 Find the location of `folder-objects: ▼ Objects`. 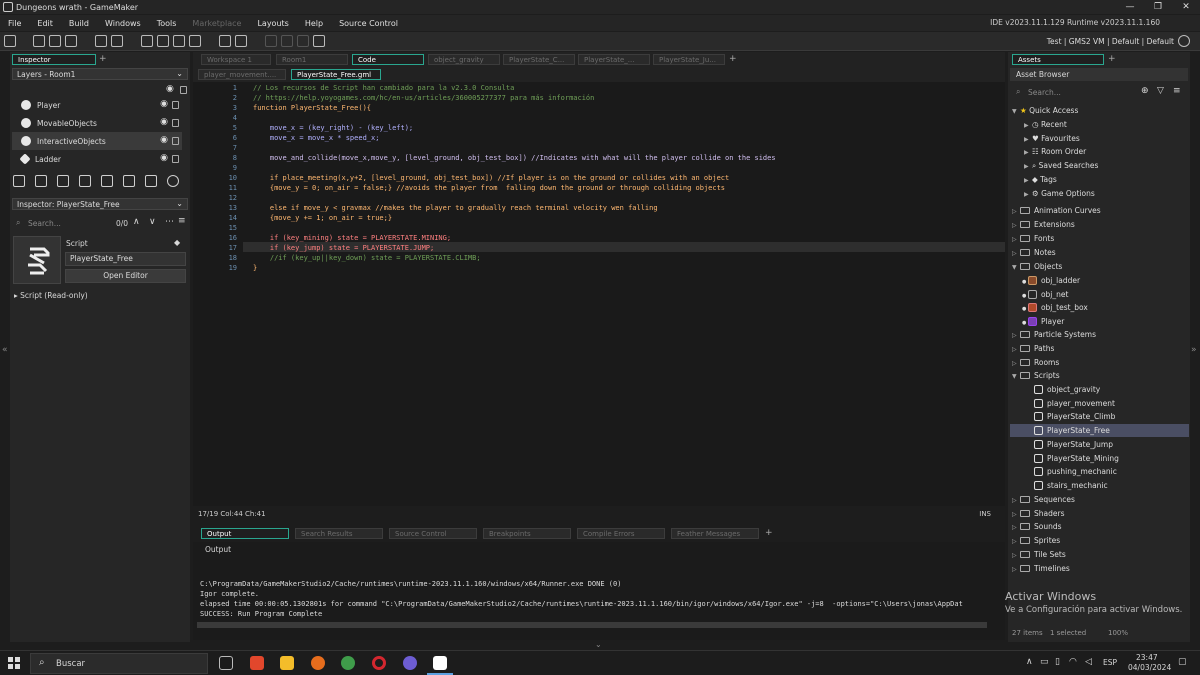

folder-objects: ▼ Objects is located at coordinates (1037, 266).